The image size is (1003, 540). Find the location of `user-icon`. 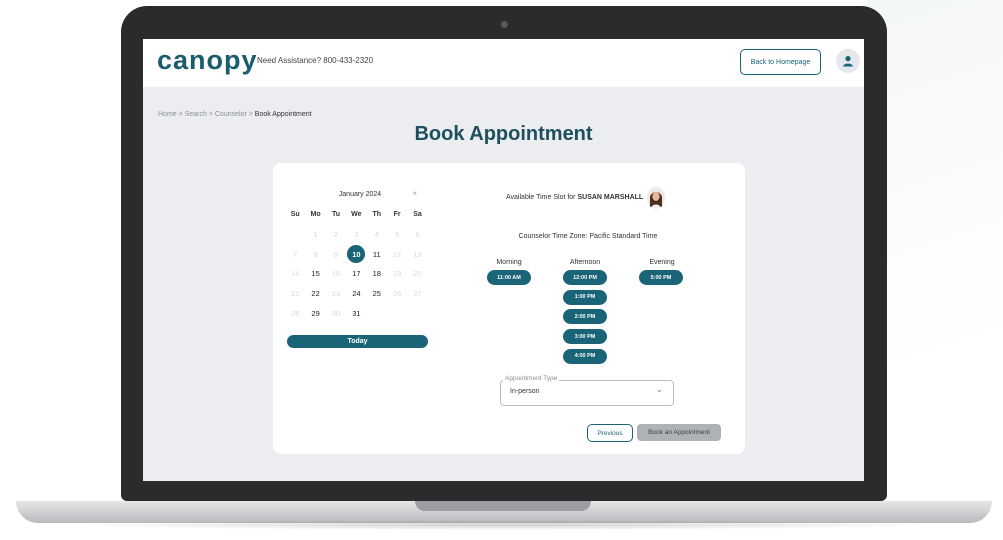

user-icon is located at coordinates (848, 61).